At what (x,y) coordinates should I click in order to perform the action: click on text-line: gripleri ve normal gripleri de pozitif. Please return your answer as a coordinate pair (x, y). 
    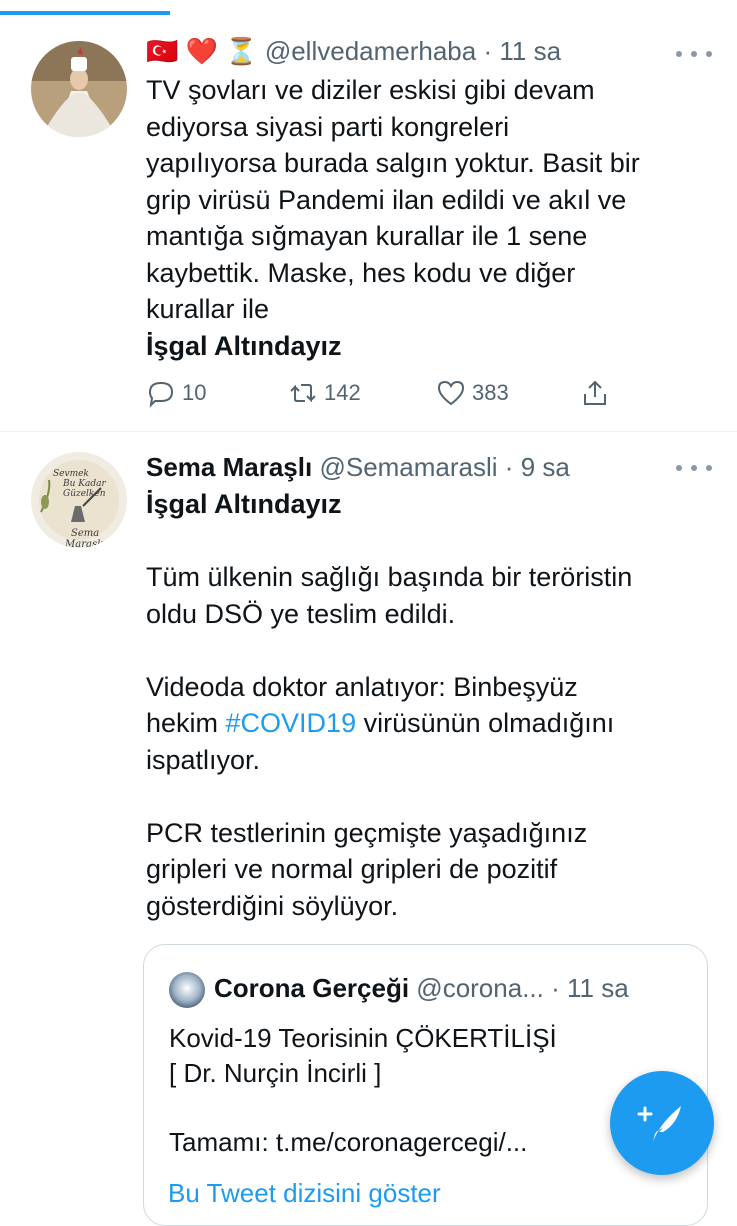
    Looking at the image, I should click on (352, 869).